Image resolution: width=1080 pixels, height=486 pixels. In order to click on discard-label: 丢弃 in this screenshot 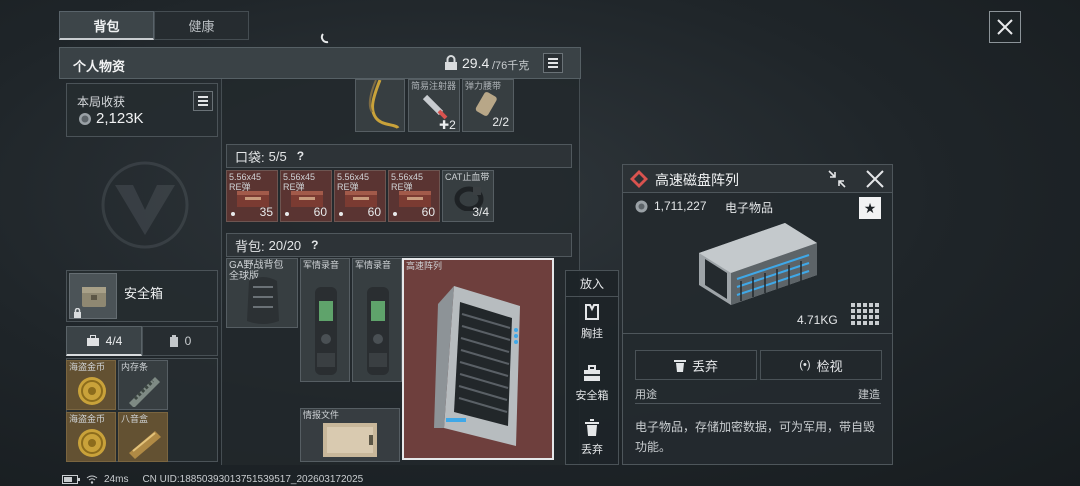, I will do `click(704, 366)`.